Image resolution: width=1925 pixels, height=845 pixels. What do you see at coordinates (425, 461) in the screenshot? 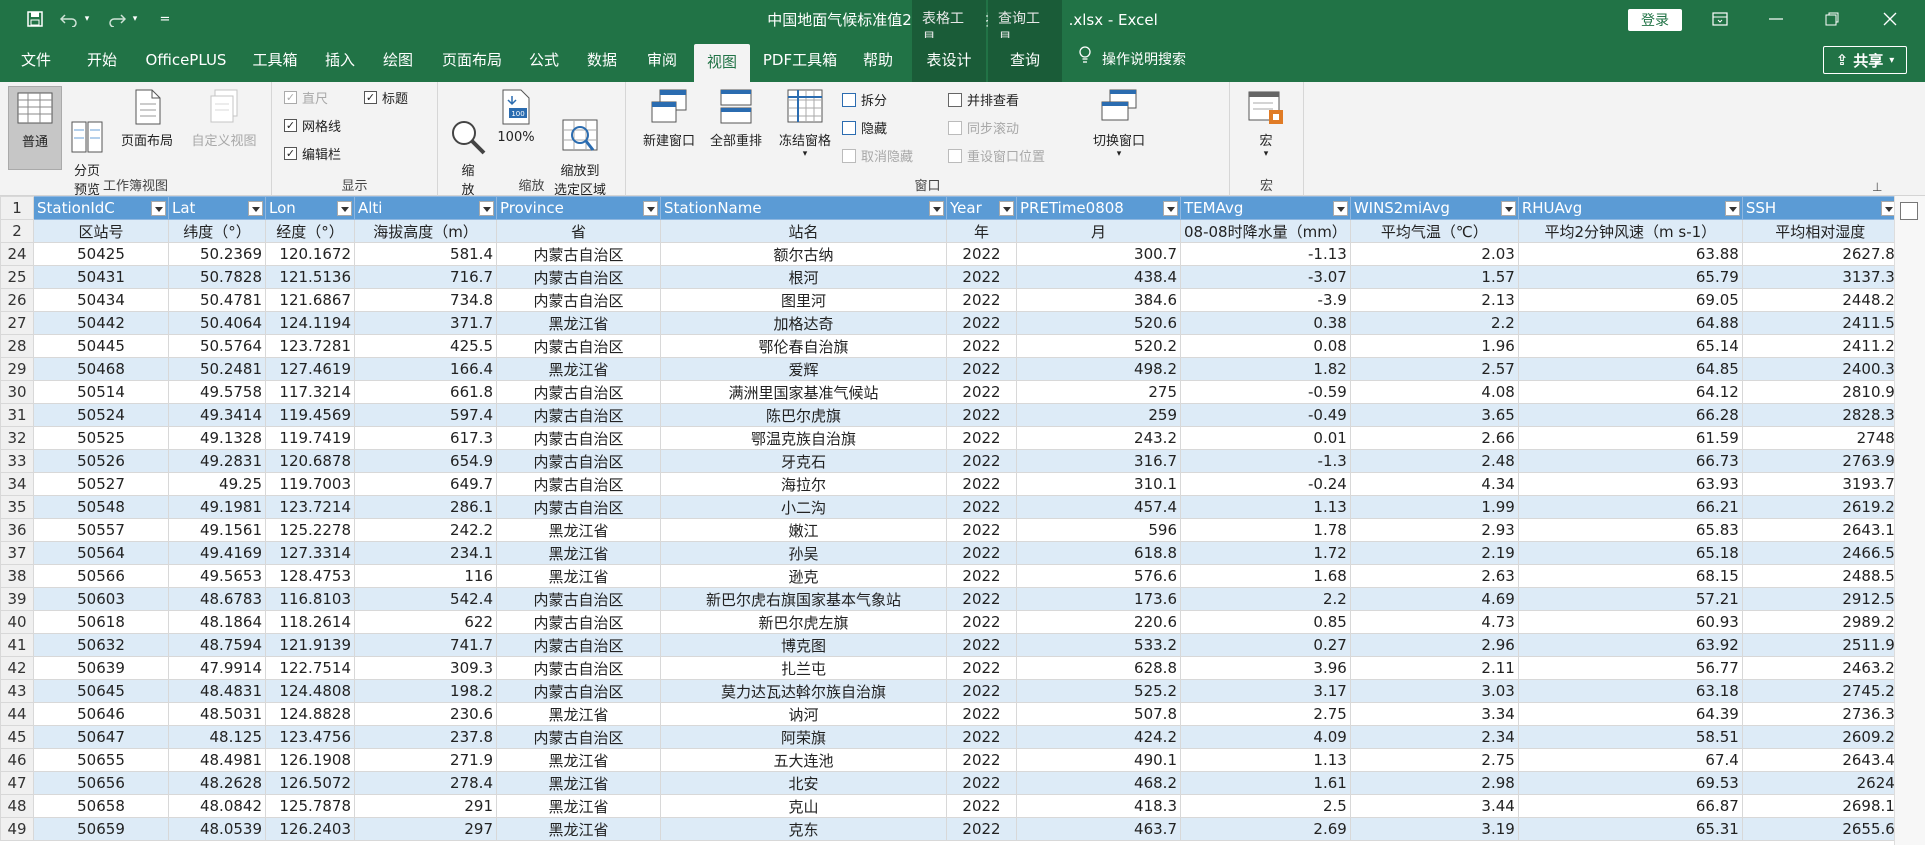
I see `table-cell: 654.9` at bounding box center [425, 461].